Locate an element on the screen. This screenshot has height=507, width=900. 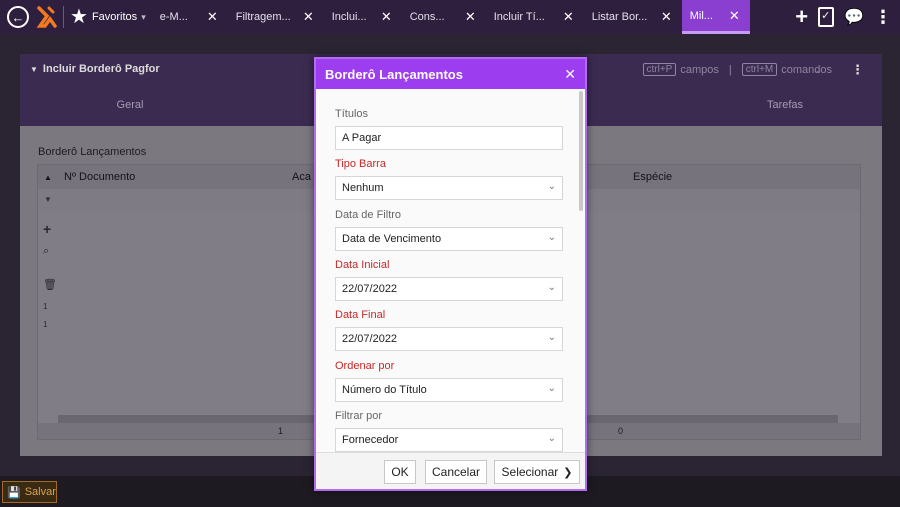
filtrar-por-label: Filtrar por is located at coordinates (359, 416).